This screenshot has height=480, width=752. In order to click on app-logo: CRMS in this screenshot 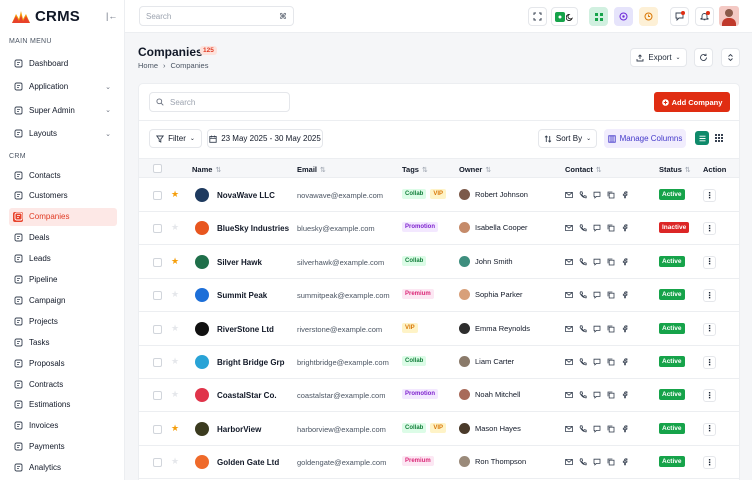, I will do `click(45, 16)`.